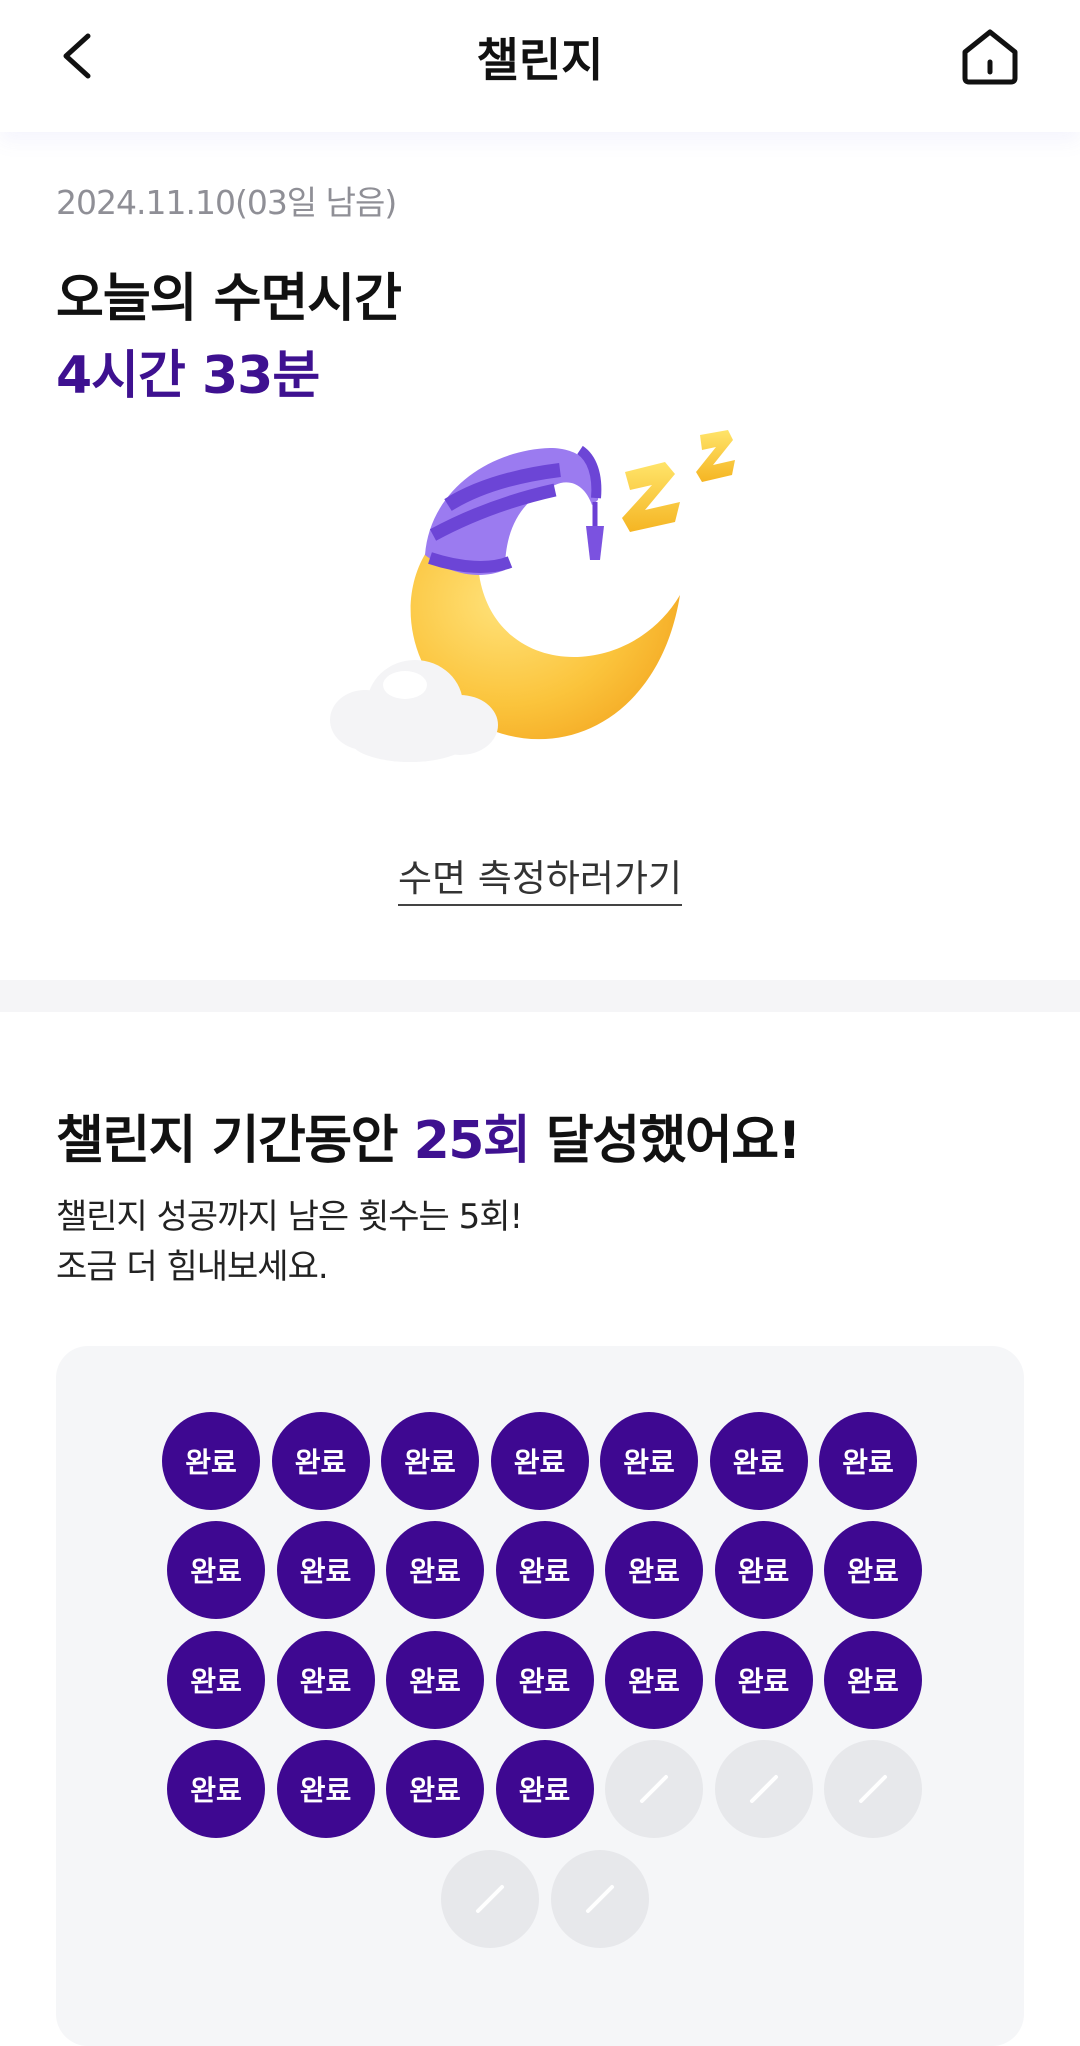 Image resolution: width=1080 pixels, height=2046 pixels. What do you see at coordinates (229, 299) in the screenshot?
I see `sleep-time-label: 오늘의 수면시간` at bounding box center [229, 299].